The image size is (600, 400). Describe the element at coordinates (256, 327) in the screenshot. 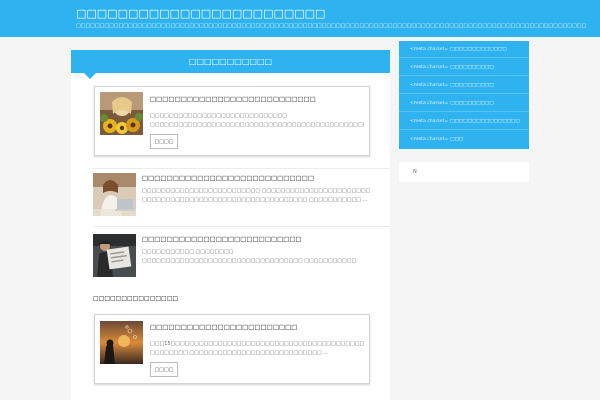

I see `post-title: □□□□□□□□□□□□□□□□□□□□□□□□` at that location.